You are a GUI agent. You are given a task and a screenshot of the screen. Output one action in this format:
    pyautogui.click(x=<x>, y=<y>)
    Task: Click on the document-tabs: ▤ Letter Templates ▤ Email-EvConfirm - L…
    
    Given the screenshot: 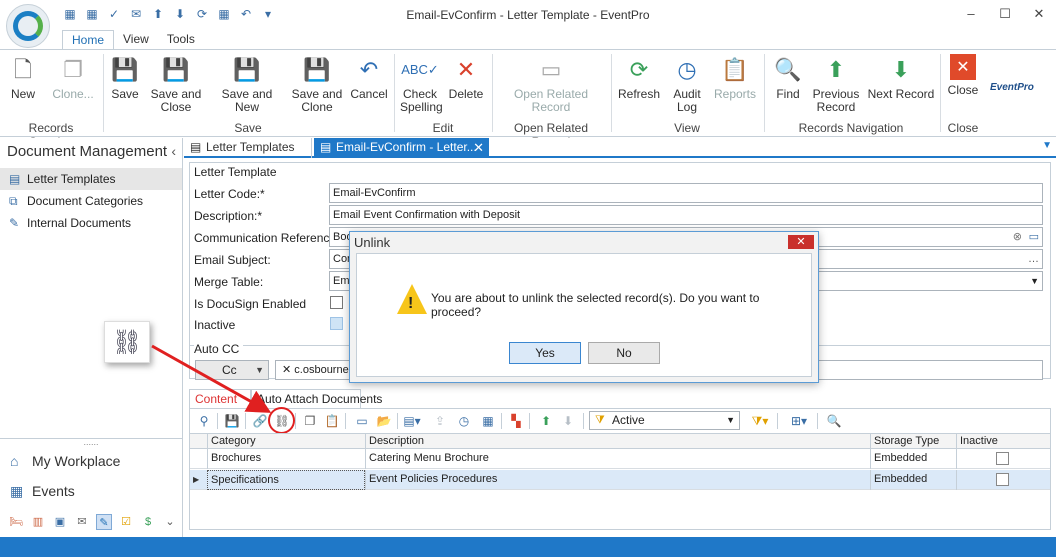 What is the action you would take?
    pyautogui.click(x=620, y=148)
    